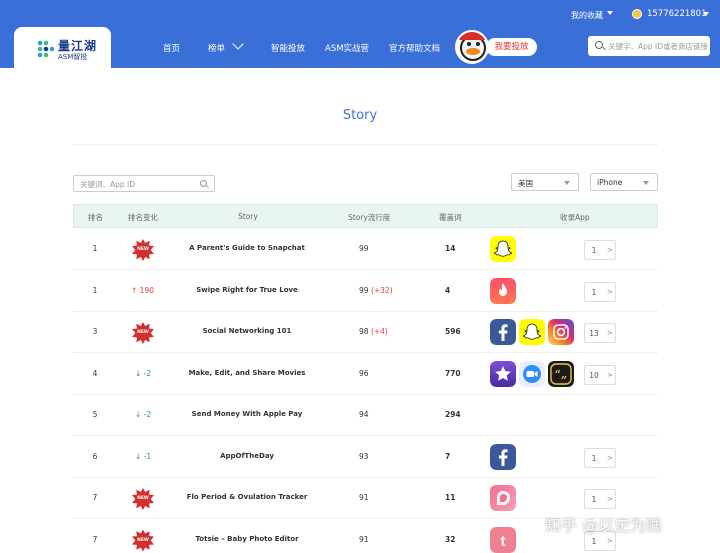  I want to click on coverage-count: 596, so click(453, 331).